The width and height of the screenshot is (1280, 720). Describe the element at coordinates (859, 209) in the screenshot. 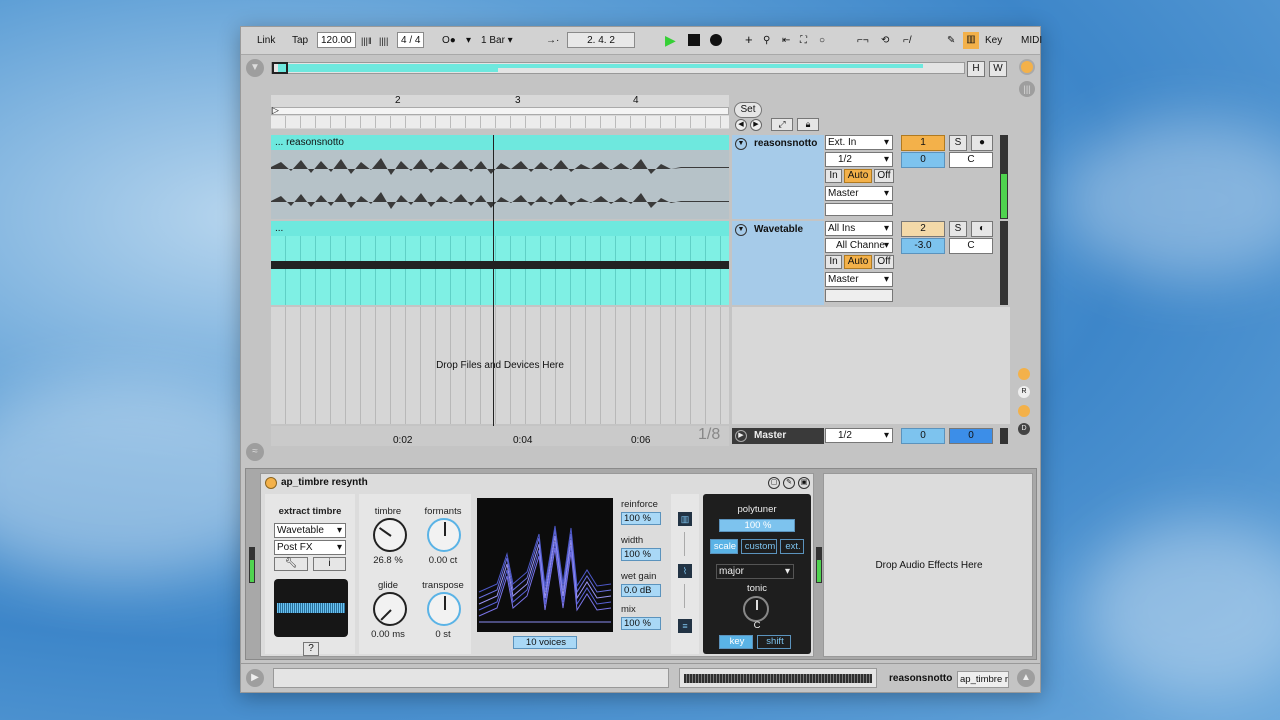

I see `track-1-sub-output` at that location.